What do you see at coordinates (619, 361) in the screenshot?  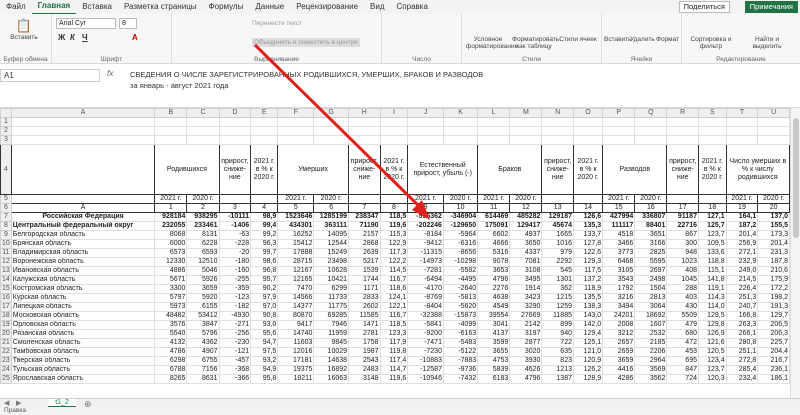 I see `data-cell: 3659` at bounding box center [619, 361].